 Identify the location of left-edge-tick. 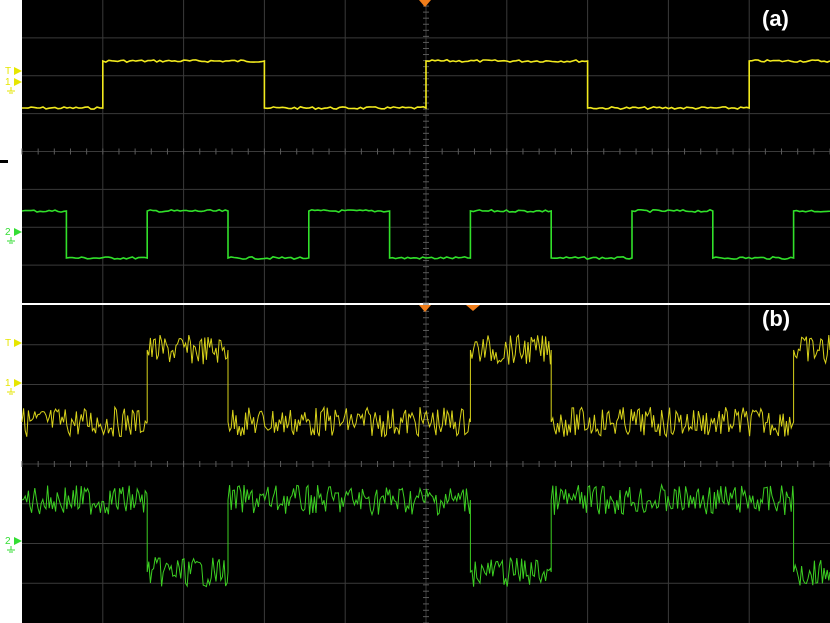
(4, 161).